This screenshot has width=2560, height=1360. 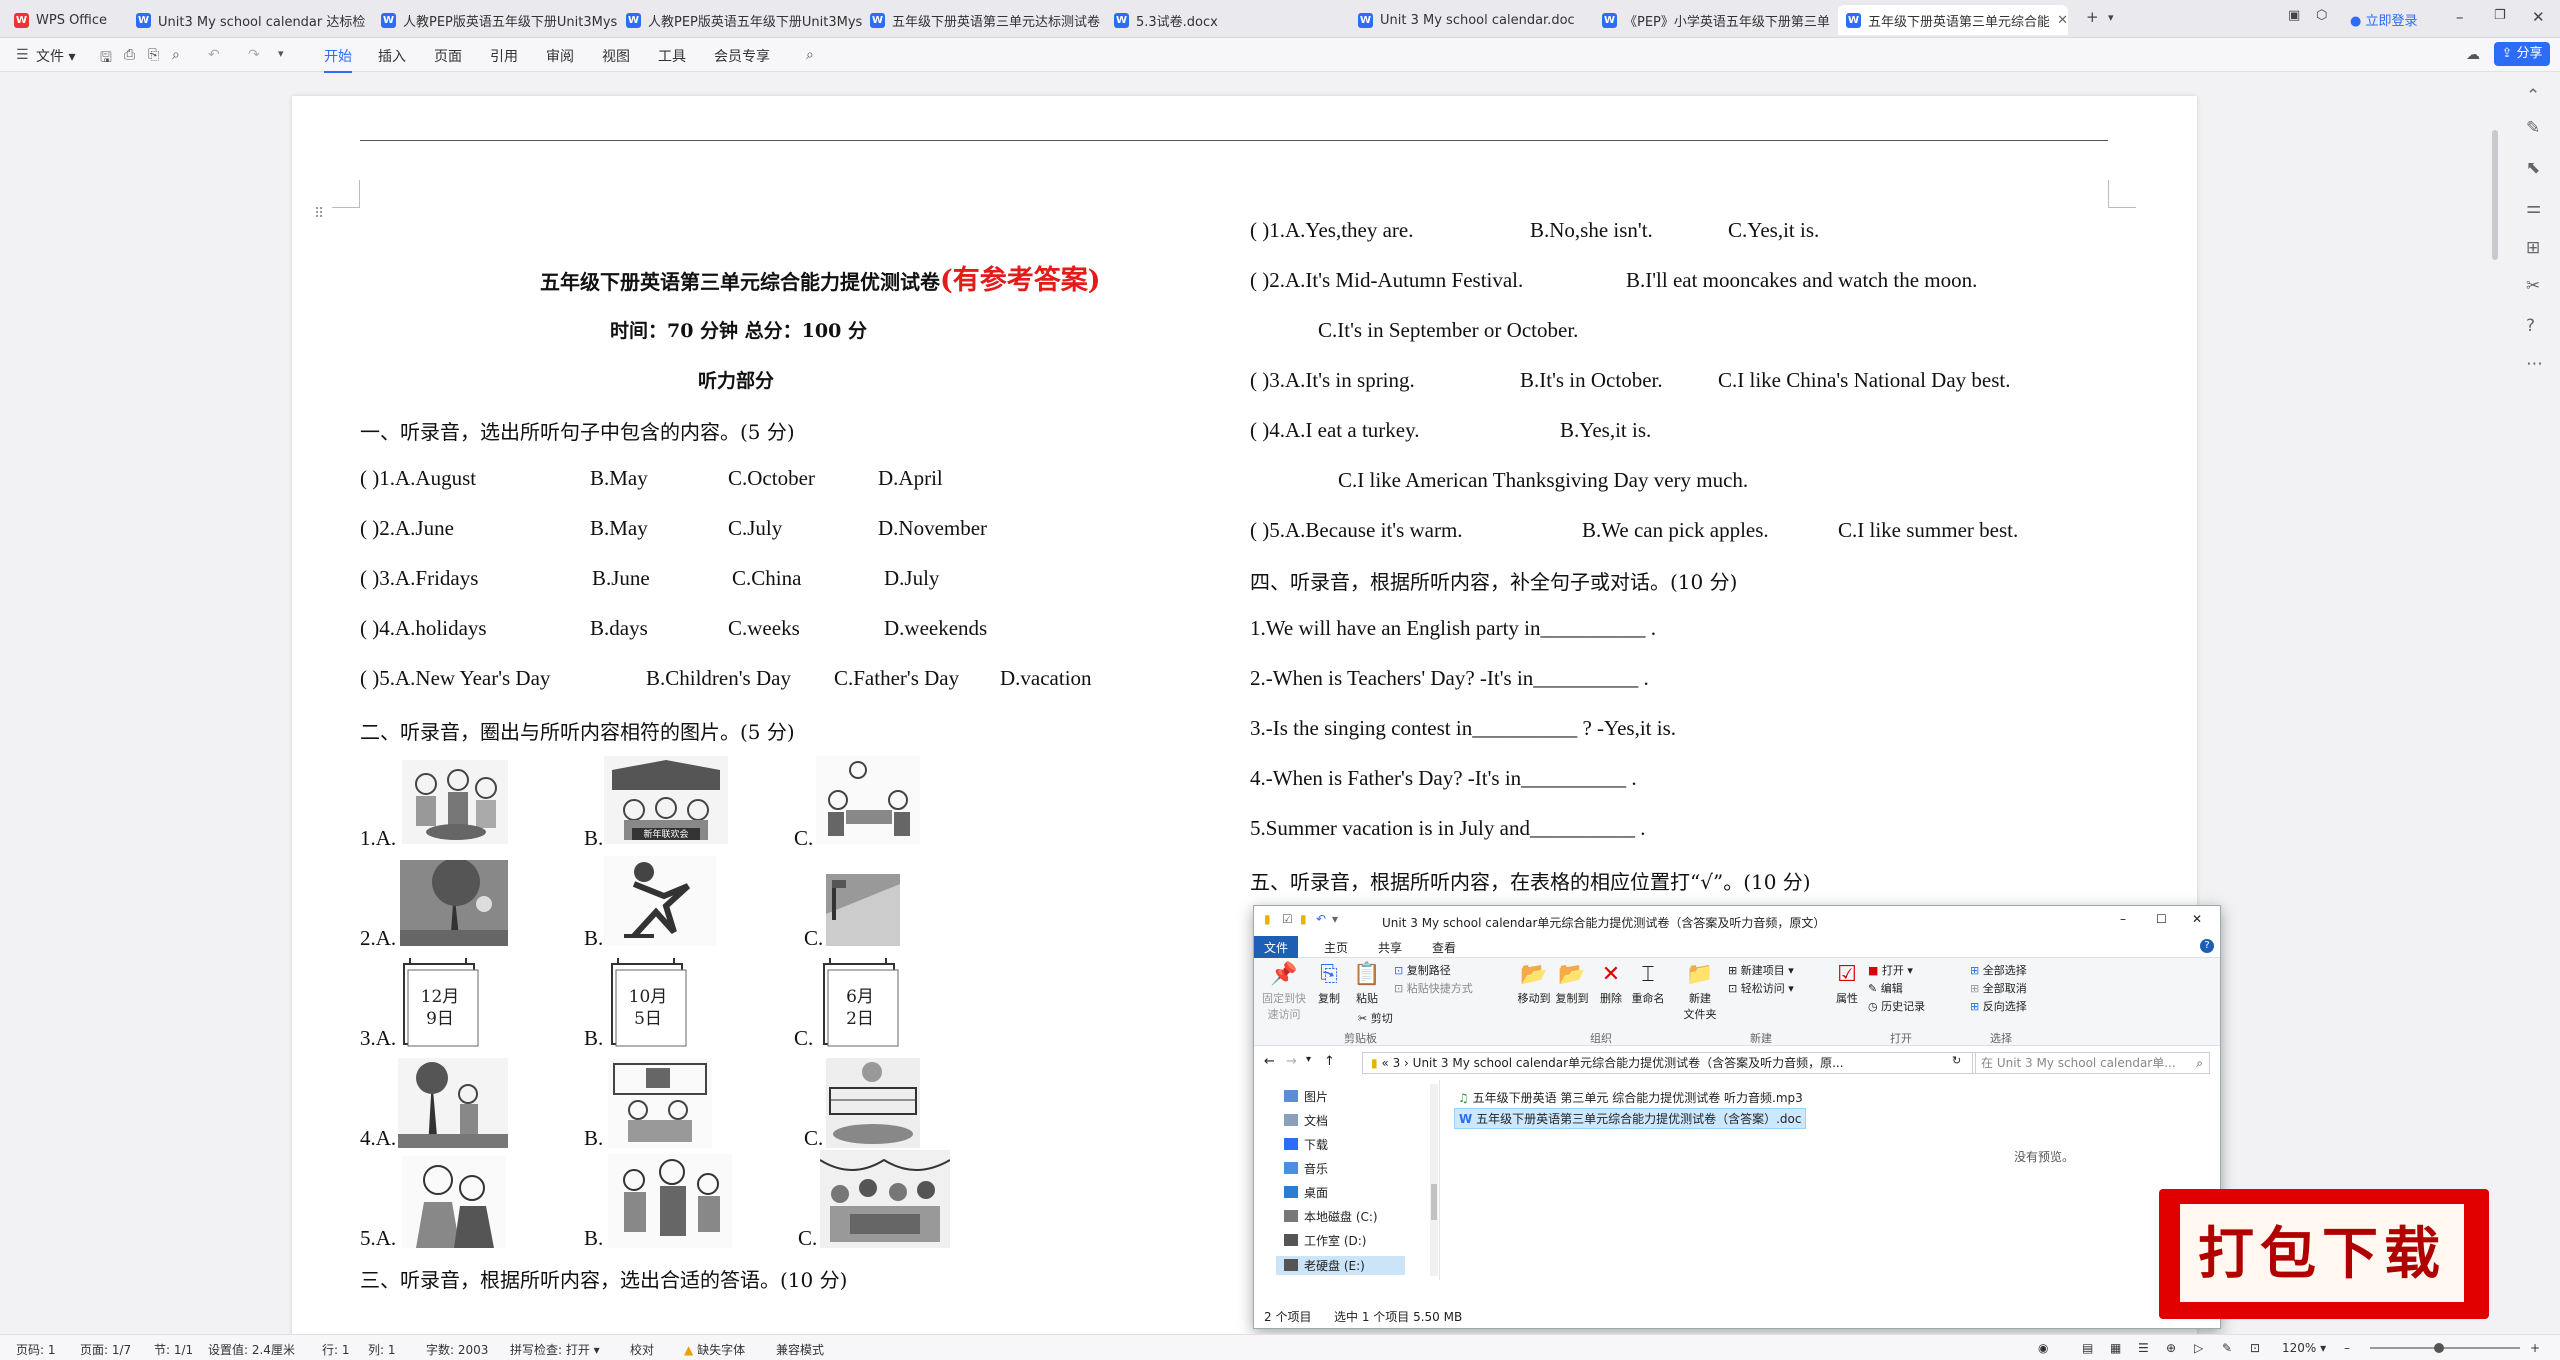 I want to click on new-folder-button: 📁 新建 文件夹, so click(x=1700, y=992).